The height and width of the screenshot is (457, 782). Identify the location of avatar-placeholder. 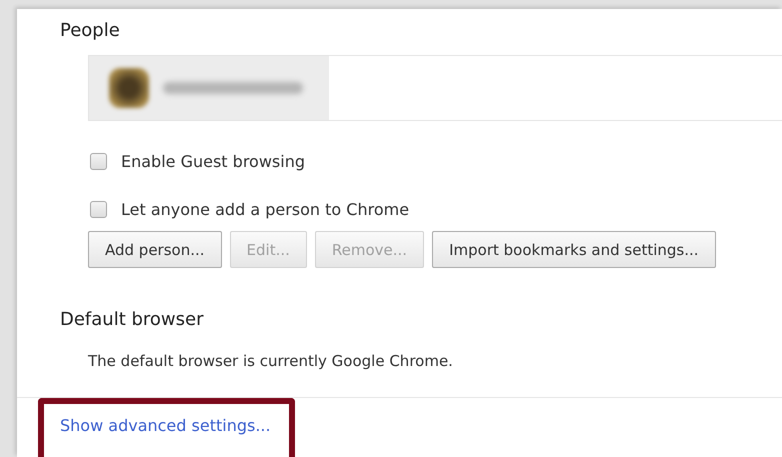
(129, 88).